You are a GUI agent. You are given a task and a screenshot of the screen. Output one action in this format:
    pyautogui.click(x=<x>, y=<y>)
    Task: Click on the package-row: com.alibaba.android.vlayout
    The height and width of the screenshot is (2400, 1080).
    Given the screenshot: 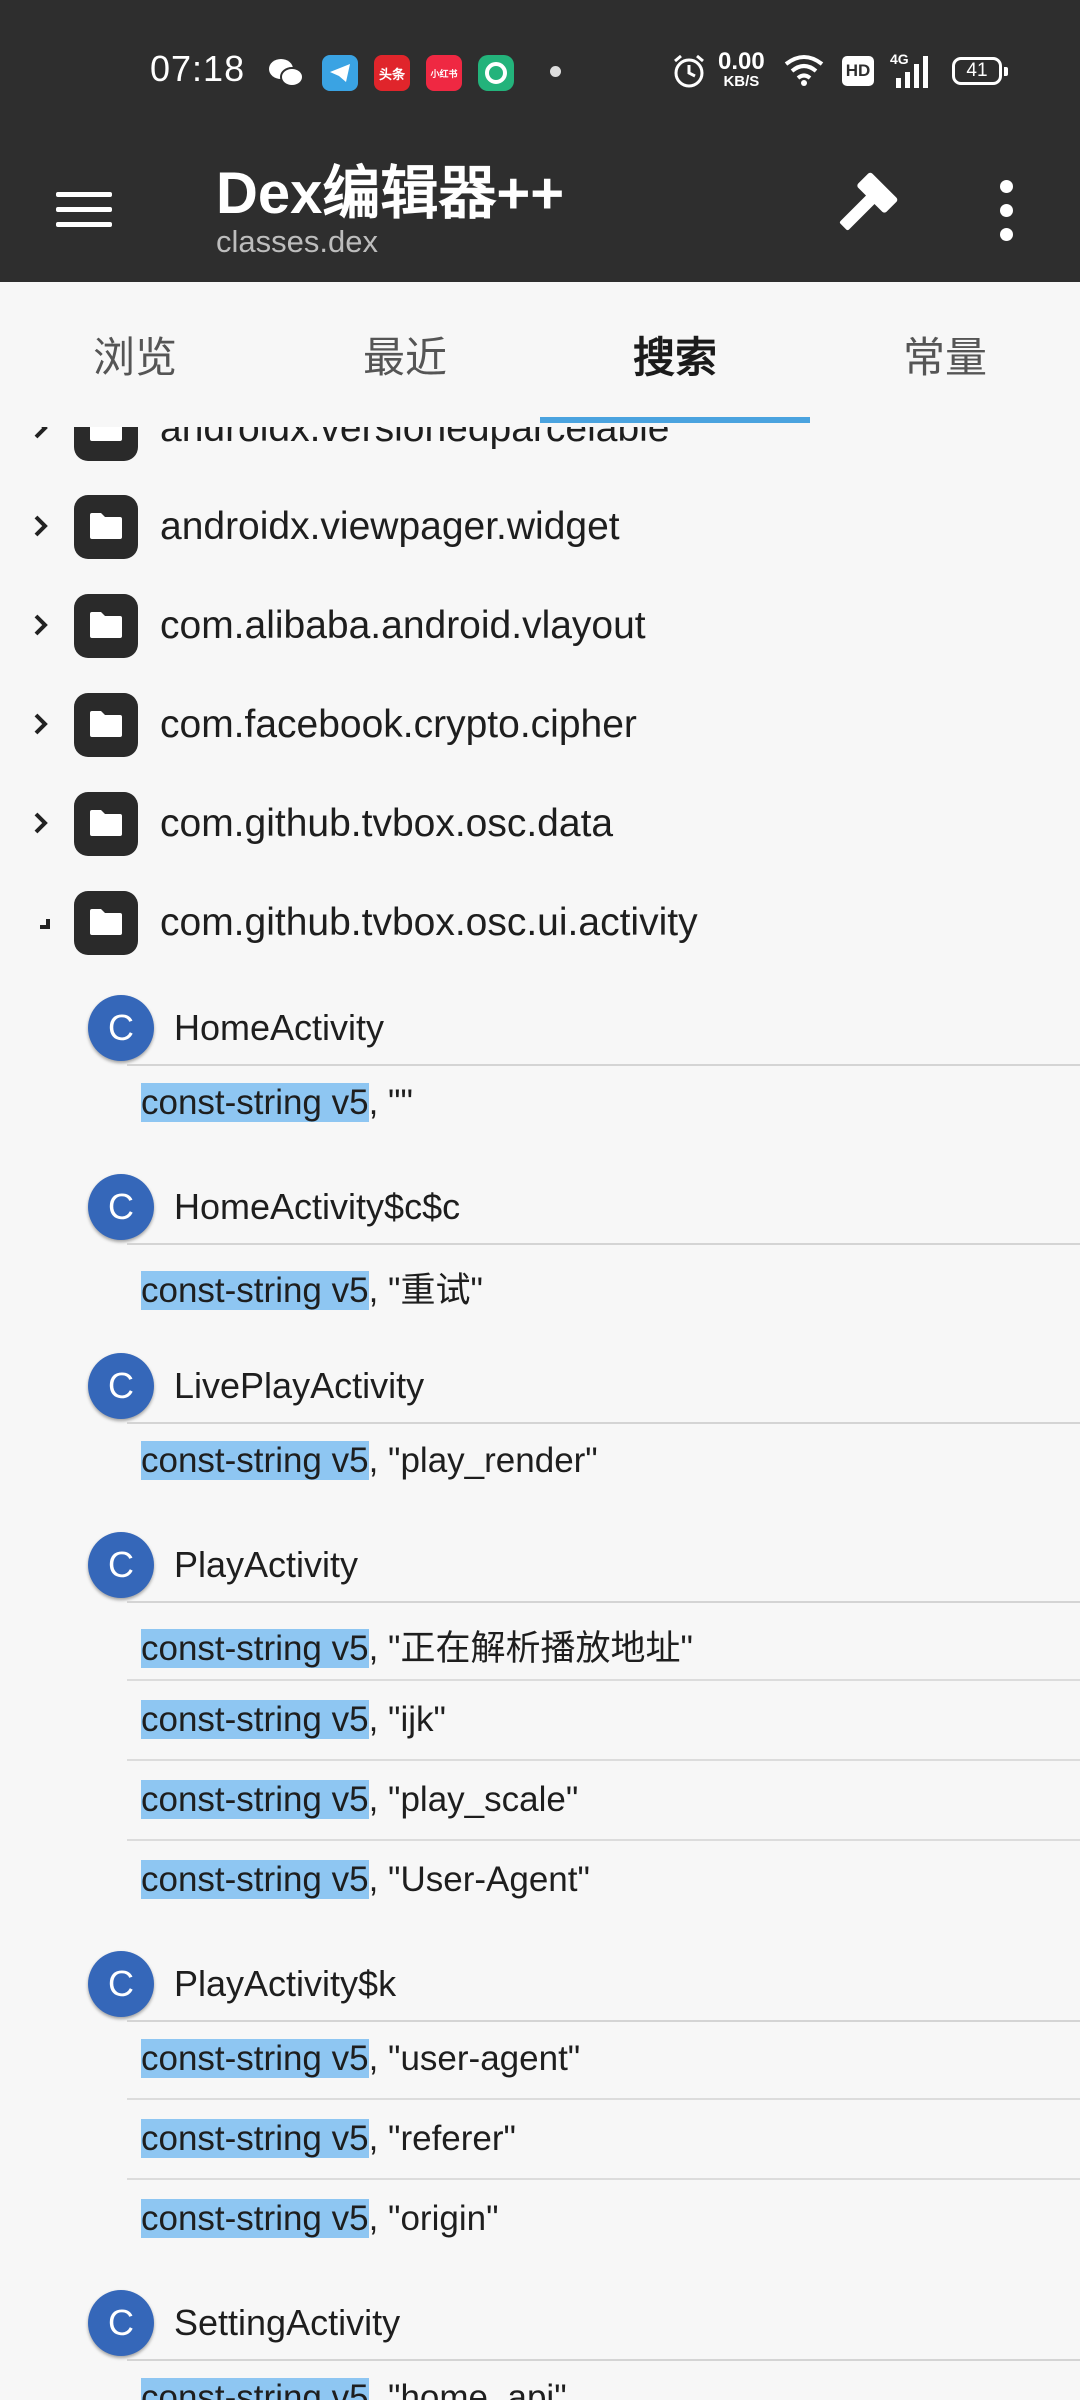 What is the action you would take?
    pyautogui.click(x=540, y=625)
    